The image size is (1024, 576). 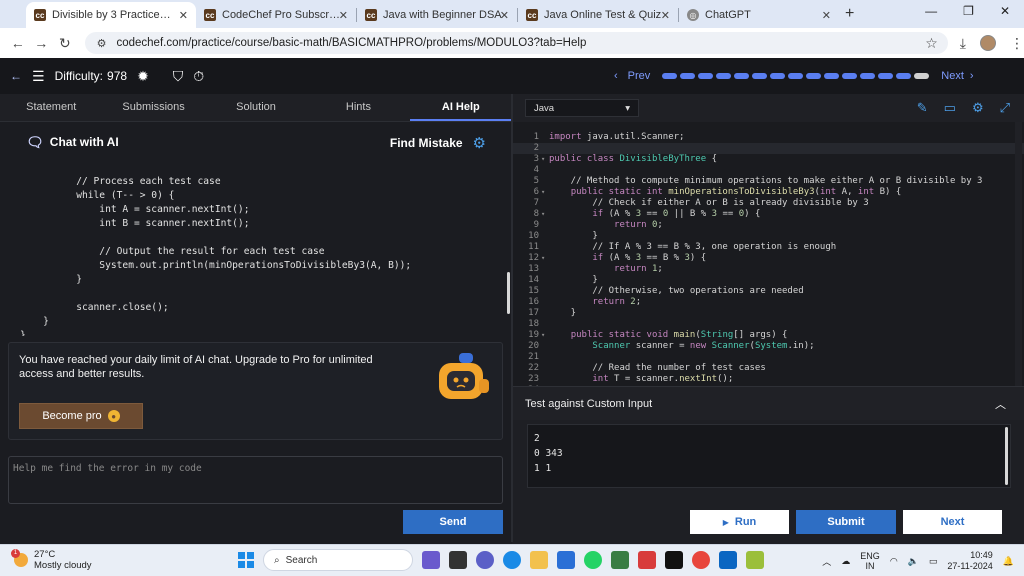 I want to click on theme-sun-icon: ✹, so click(x=143, y=76).